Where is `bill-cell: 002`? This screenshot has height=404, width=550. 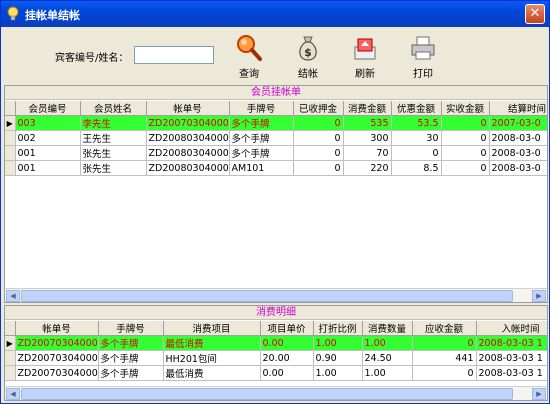
bill-cell: 002 is located at coordinates (48, 138).